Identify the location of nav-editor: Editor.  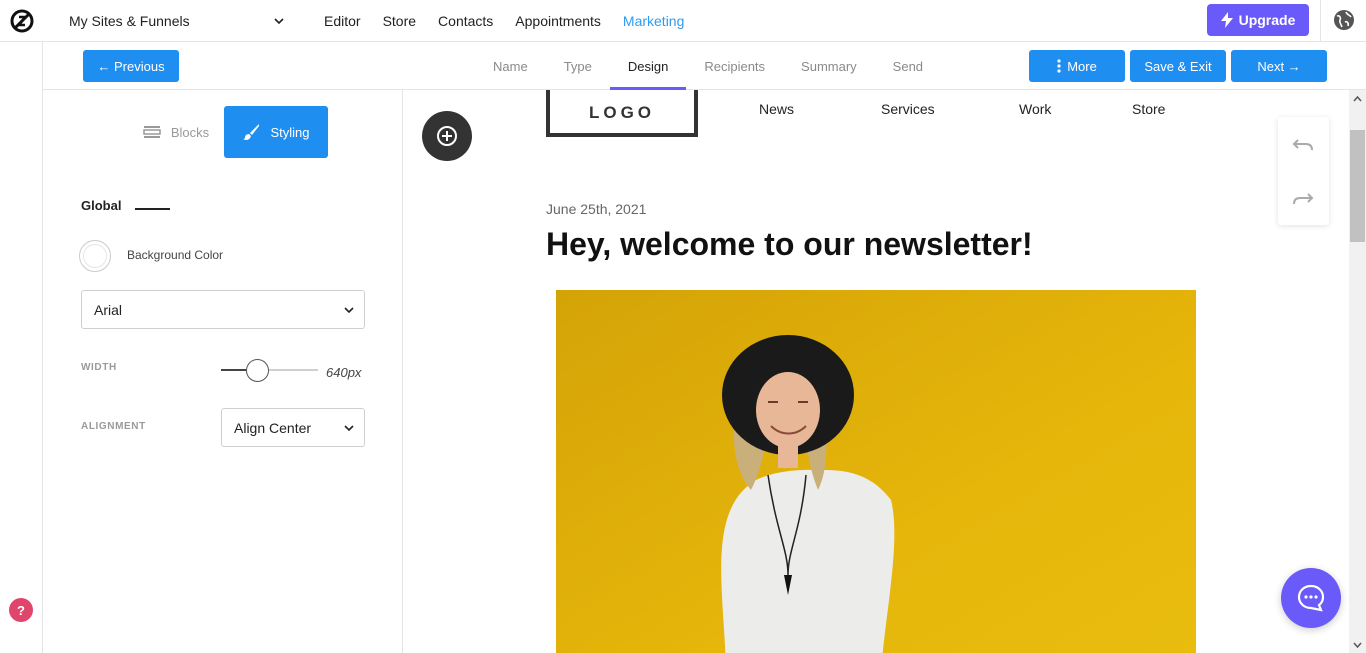
(342, 21).